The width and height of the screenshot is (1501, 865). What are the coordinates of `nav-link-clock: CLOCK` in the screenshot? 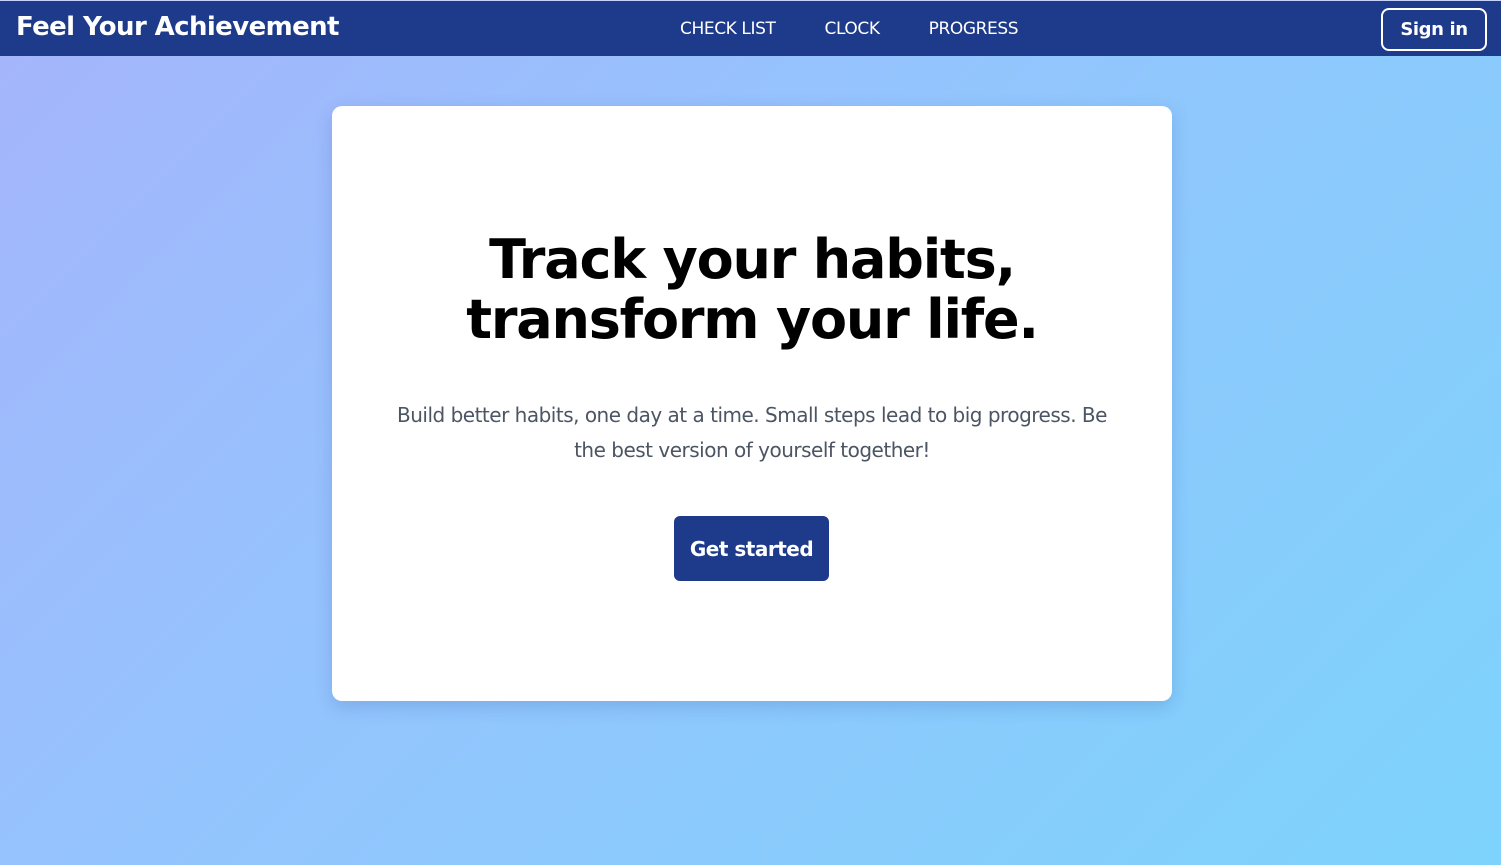 It's located at (852, 29).